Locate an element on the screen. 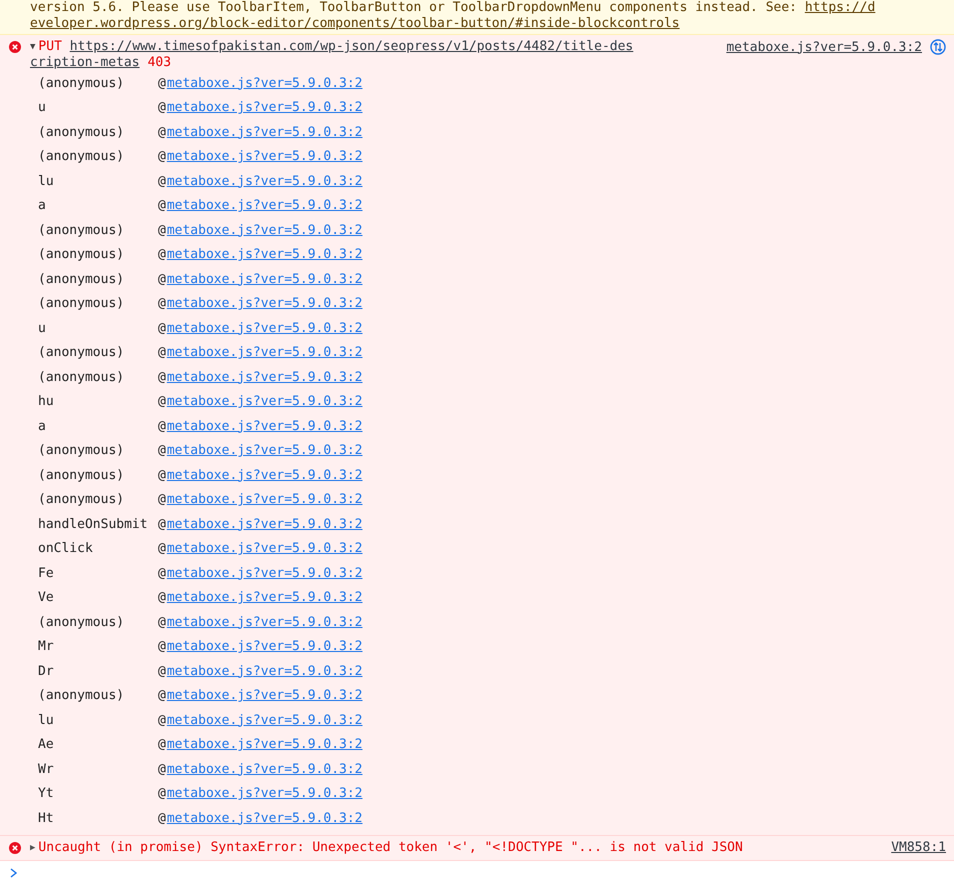 Image resolution: width=954 pixels, height=893 pixels. function-name: handleOnSubmit is located at coordinates (93, 524).